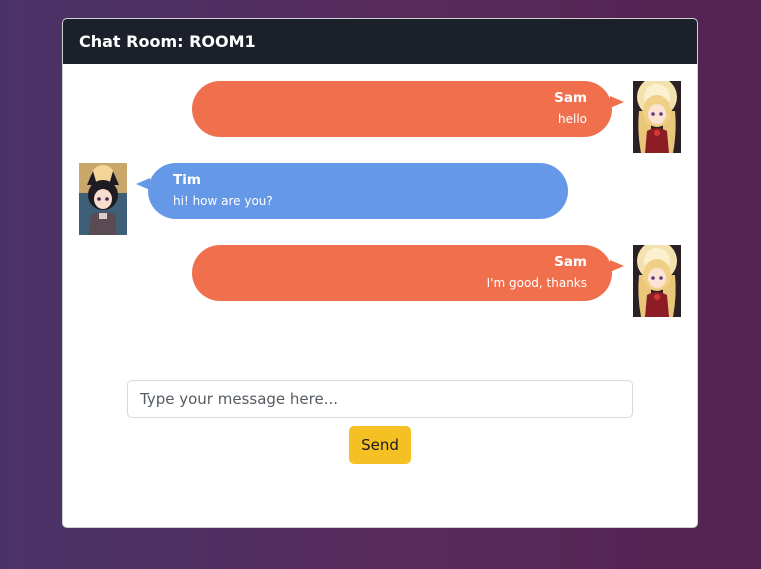 Image resolution: width=761 pixels, height=569 pixels. What do you see at coordinates (380, 41) in the screenshot?
I see `chat-room-title: Chat Room: ROOM1` at bounding box center [380, 41].